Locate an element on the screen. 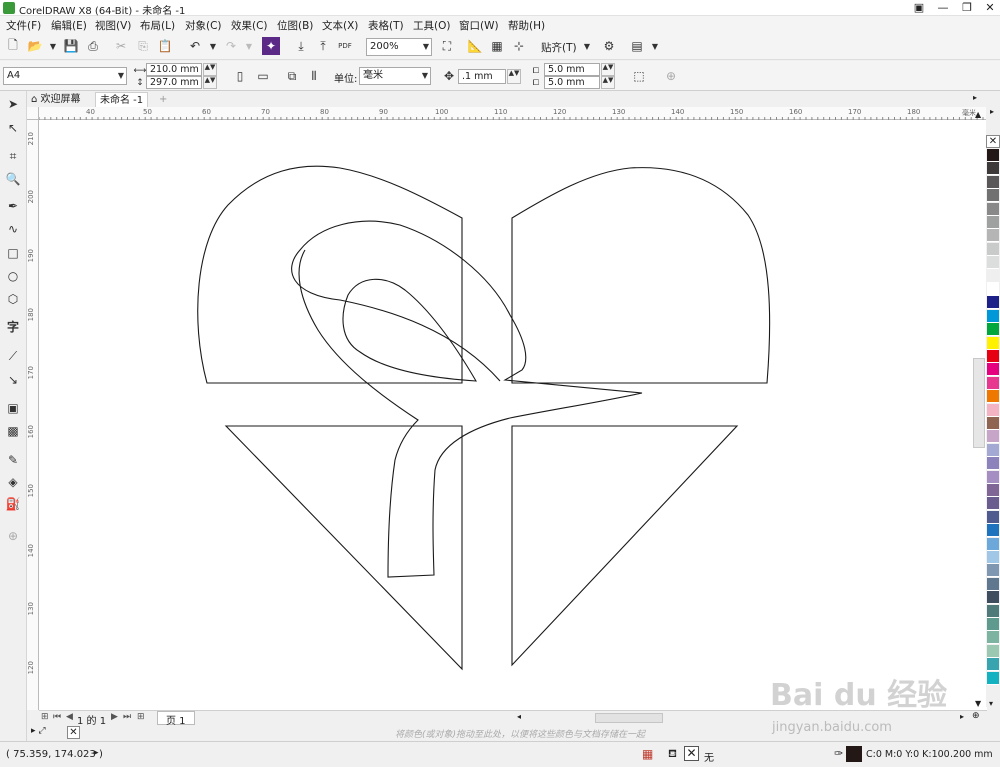 The image size is (1000, 767). new-tab-plus-icon: + is located at coordinates (163, 99).